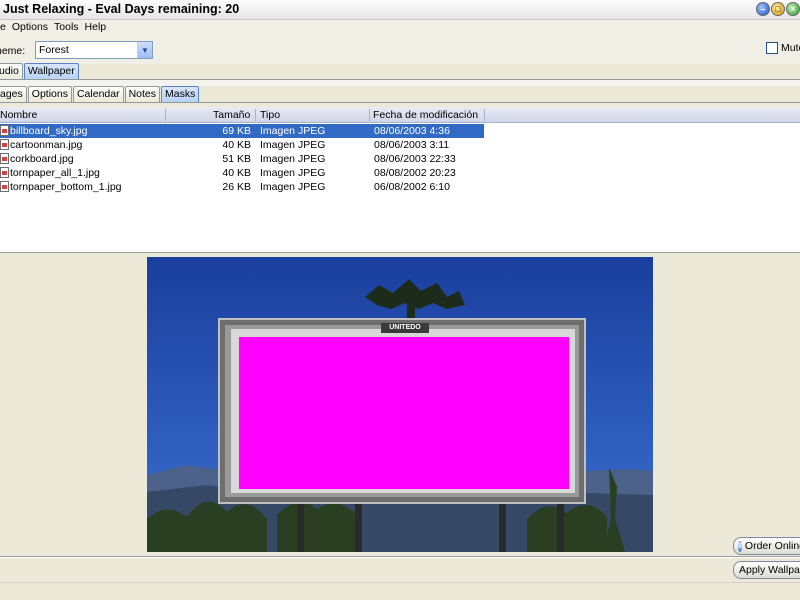 The height and width of the screenshot is (600, 800). Describe the element at coordinates (54, 50) in the screenshot. I see `theme-select-value: Forest` at that location.